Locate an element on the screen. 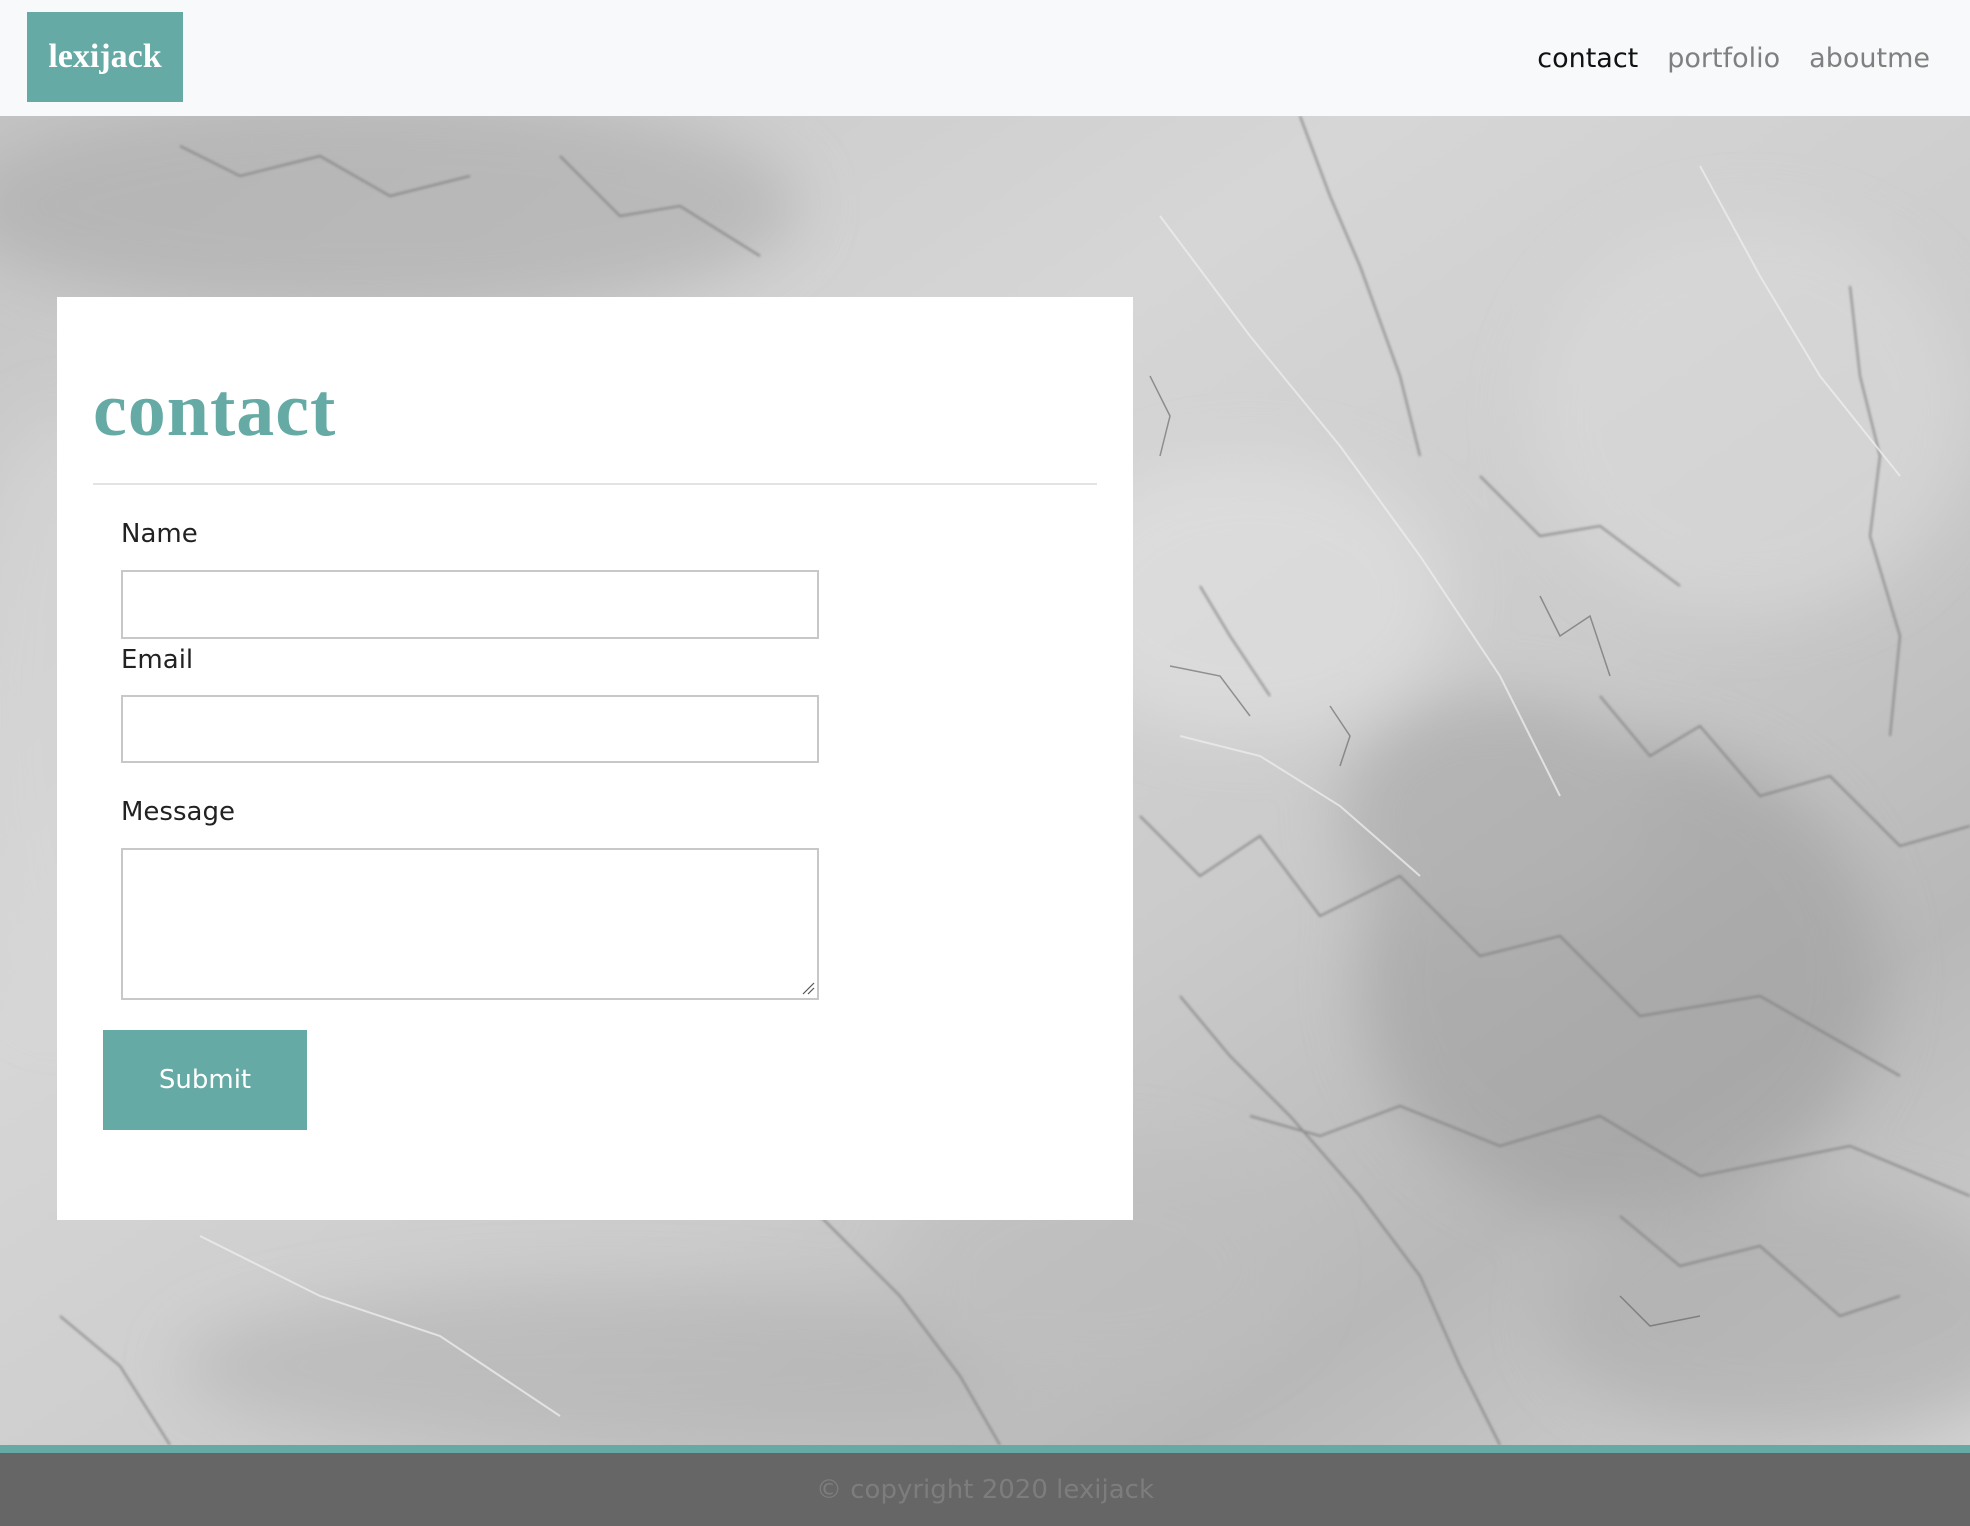  footer-accent-stripe is located at coordinates (985, 1449).